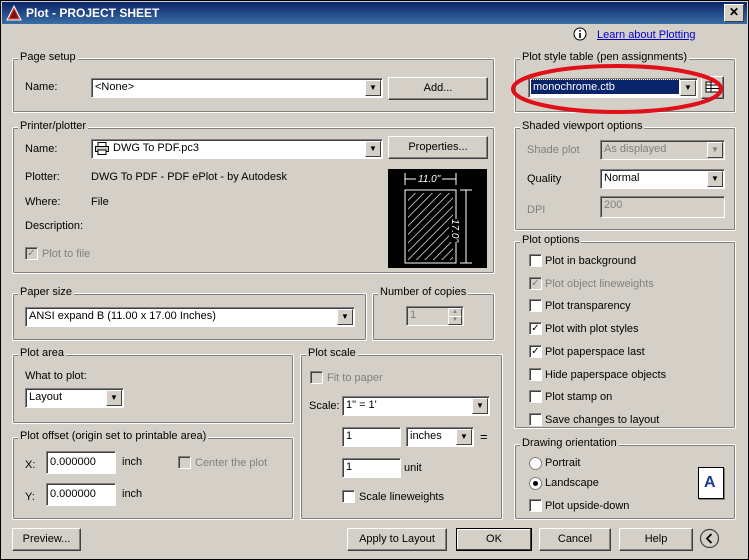 This screenshot has width=749, height=560. I want to click on description-label: Description:, so click(54, 226).